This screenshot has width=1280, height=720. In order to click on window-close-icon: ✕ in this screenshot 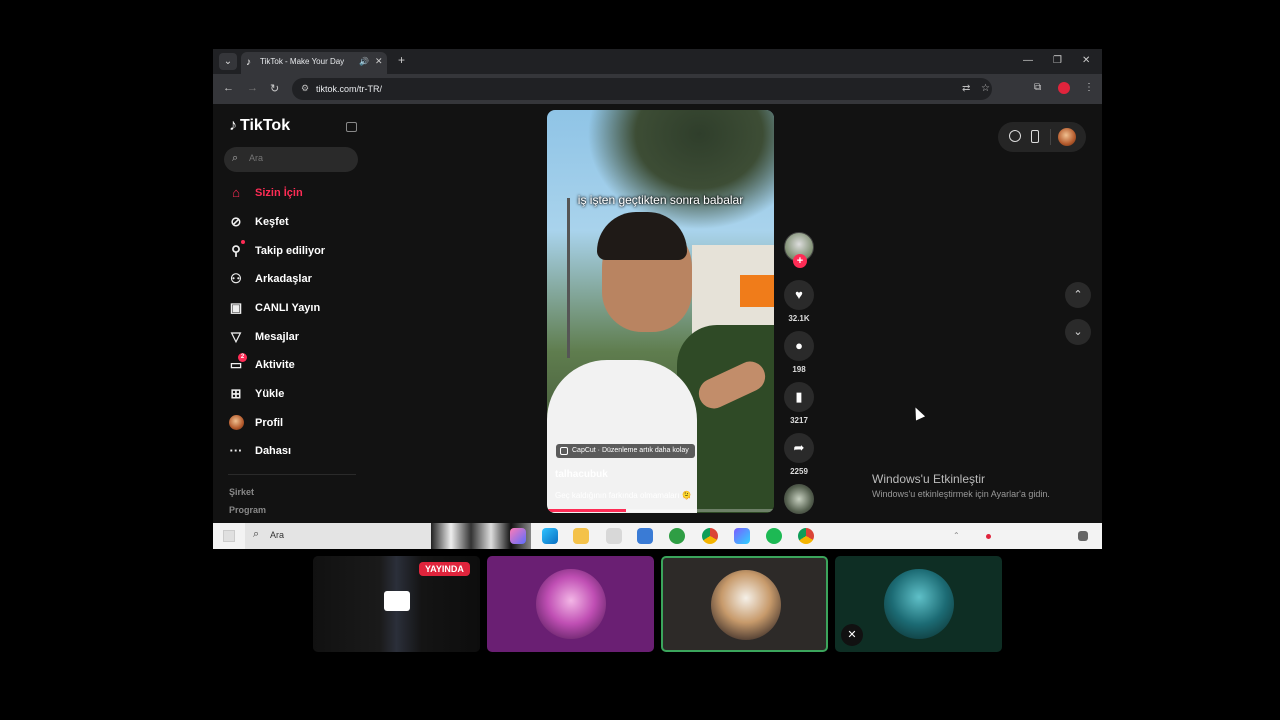, I will do `click(1086, 60)`.